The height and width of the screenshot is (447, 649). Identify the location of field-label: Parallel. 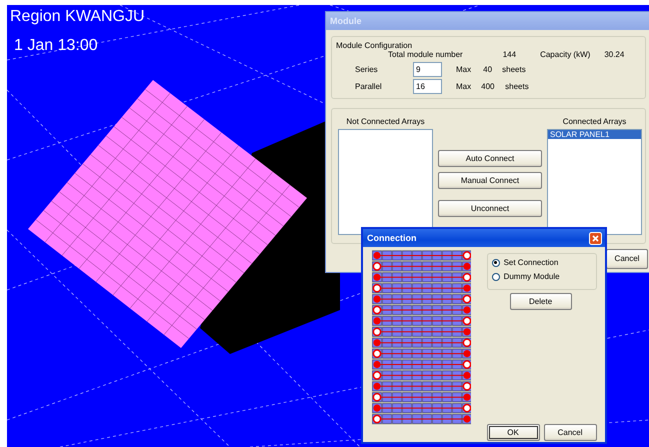
(369, 87).